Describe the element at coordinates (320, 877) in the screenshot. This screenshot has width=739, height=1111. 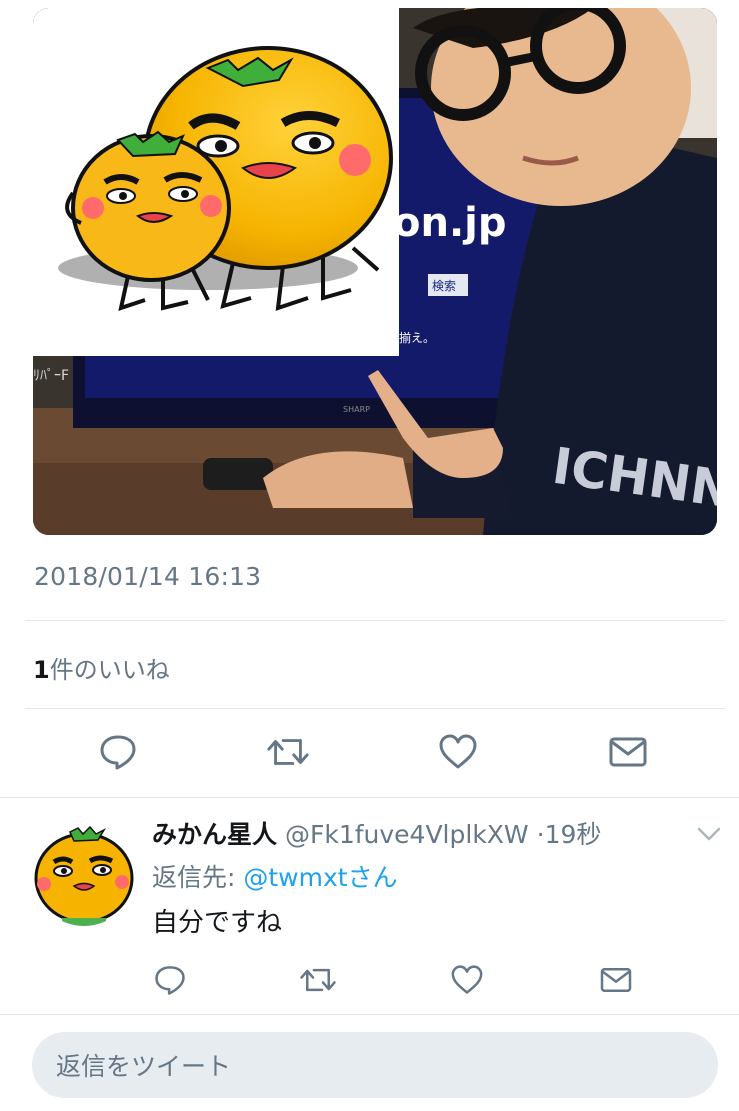
I see `replying-to-mention: @twmxtさん` at that location.